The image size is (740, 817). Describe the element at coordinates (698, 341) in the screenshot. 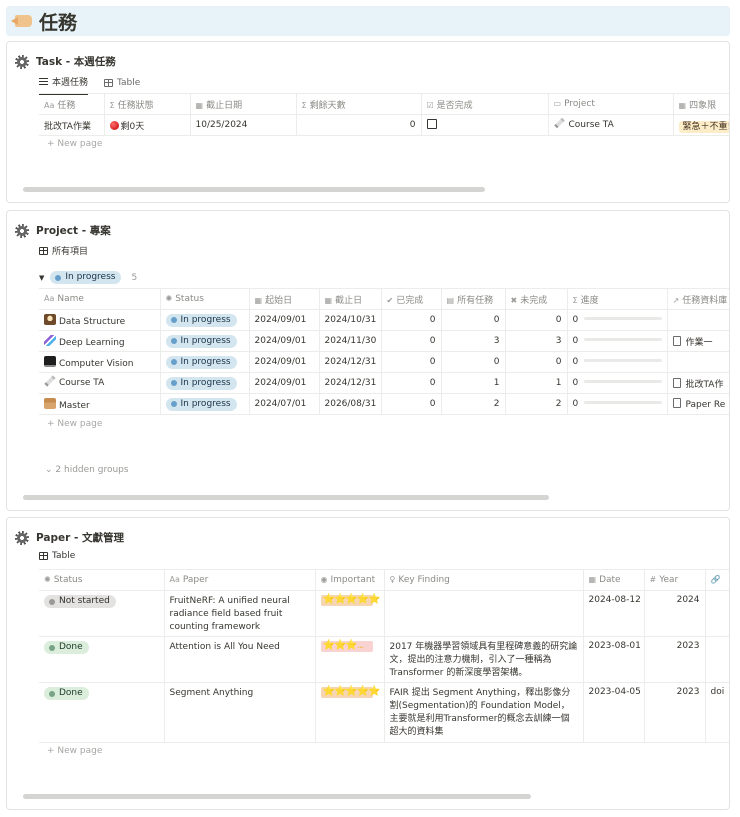

I see `tasks-cell: 作業一` at that location.